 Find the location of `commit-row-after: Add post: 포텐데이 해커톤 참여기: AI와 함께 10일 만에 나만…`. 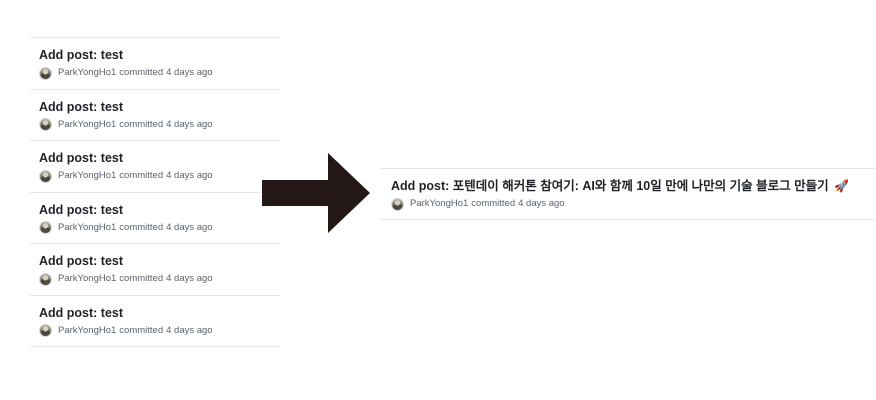

commit-row-after: Add post: 포텐데이 해커톤 참여기: AI와 함께 10일 만에 나만… is located at coordinates (628, 194).